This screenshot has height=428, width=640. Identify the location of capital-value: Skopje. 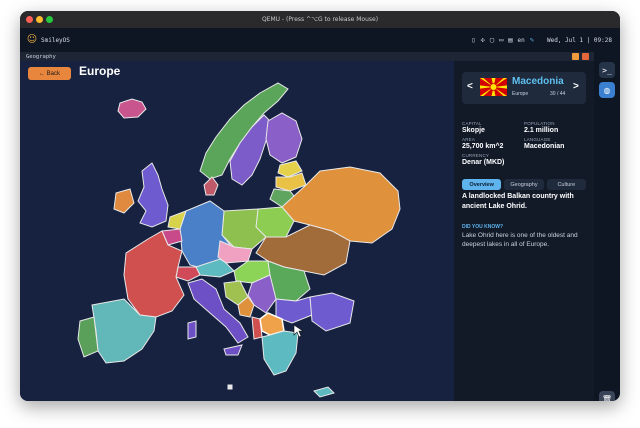
(473, 130).